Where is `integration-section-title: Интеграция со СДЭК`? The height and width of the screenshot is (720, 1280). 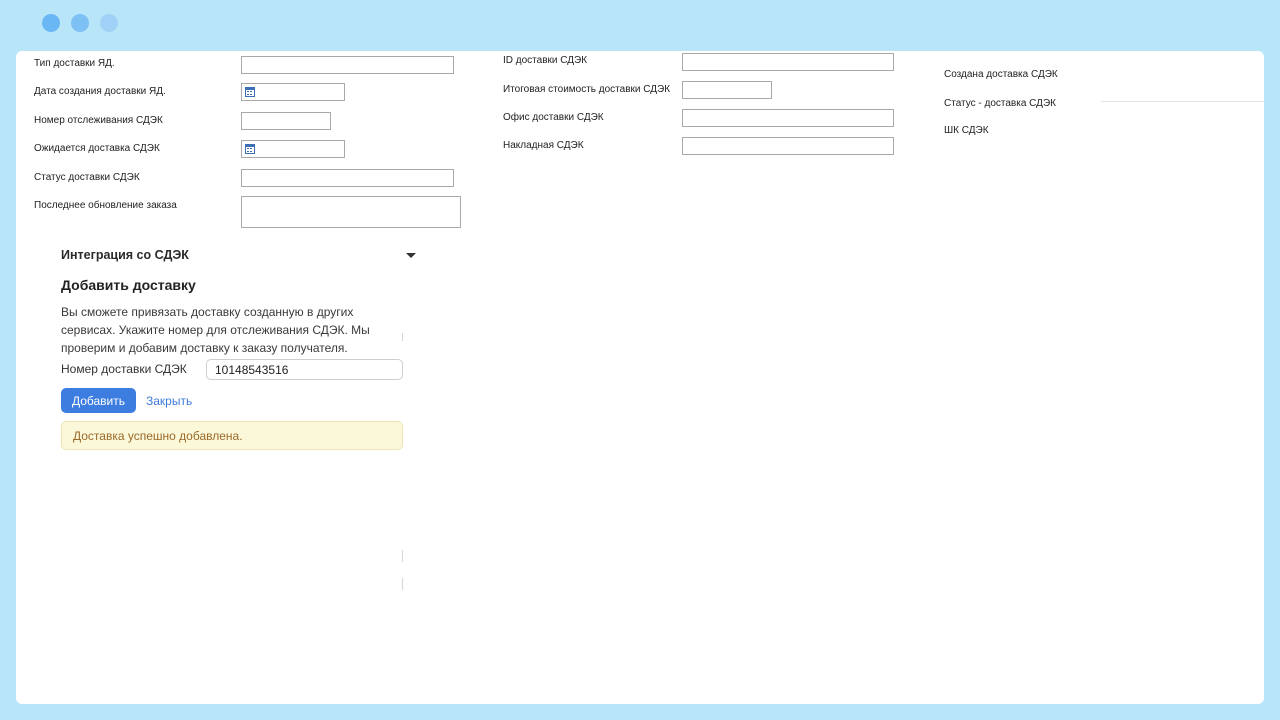 integration-section-title: Интеграция со СДЭК is located at coordinates (125, 255).